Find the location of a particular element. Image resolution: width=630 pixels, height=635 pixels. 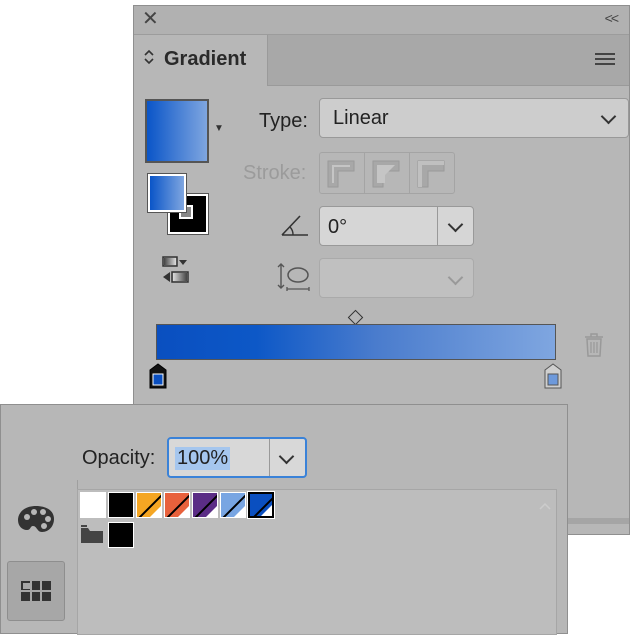

stroke-within-button is located at coordinates (342, 173).